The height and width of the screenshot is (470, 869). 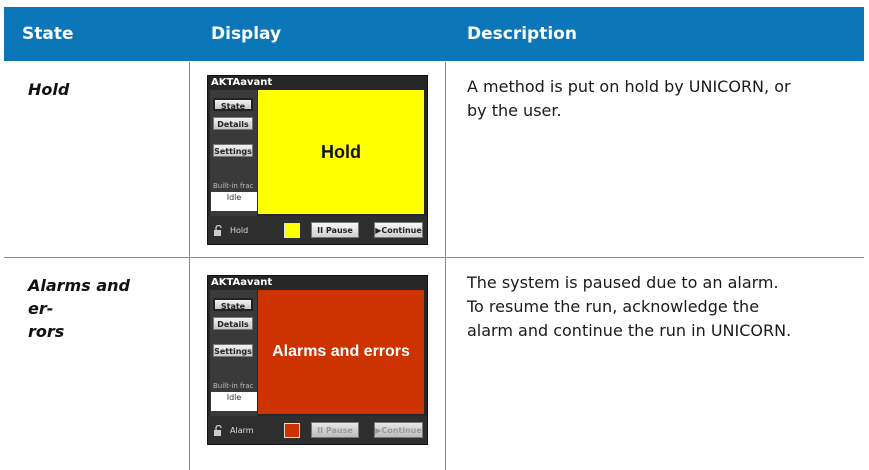 I want to click on description-line: A method is put on hold by UNICORN, or, so click(x=629, y=86).